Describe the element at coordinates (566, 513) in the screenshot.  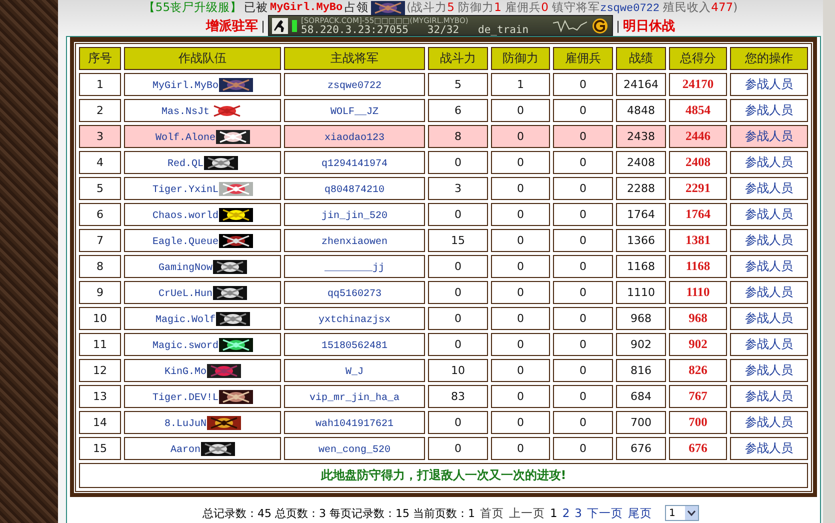
I see `page-link: 2` at that location.